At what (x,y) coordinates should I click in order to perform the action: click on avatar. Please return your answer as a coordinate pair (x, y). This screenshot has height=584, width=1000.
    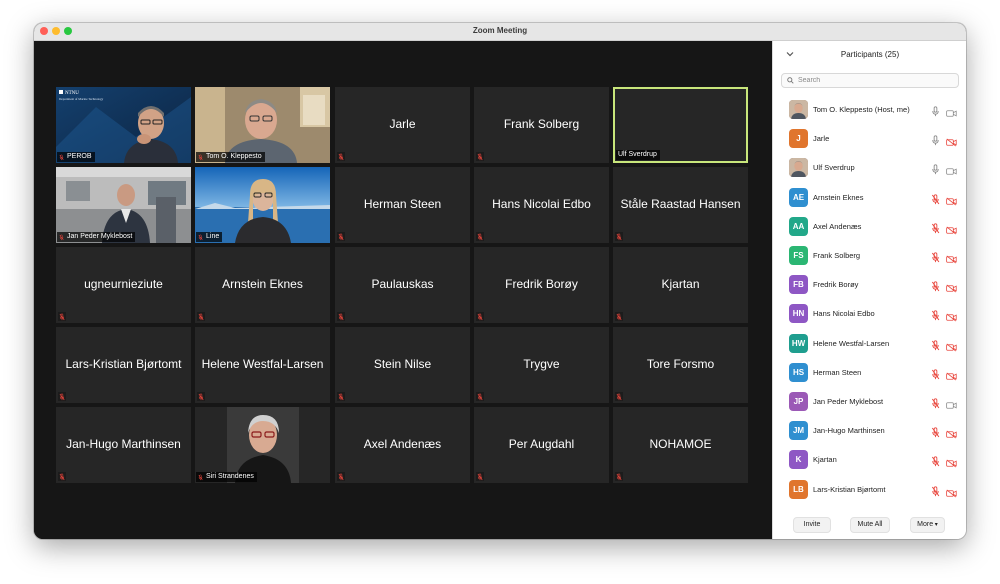
    Looking at the image, I should click on (798, 168).